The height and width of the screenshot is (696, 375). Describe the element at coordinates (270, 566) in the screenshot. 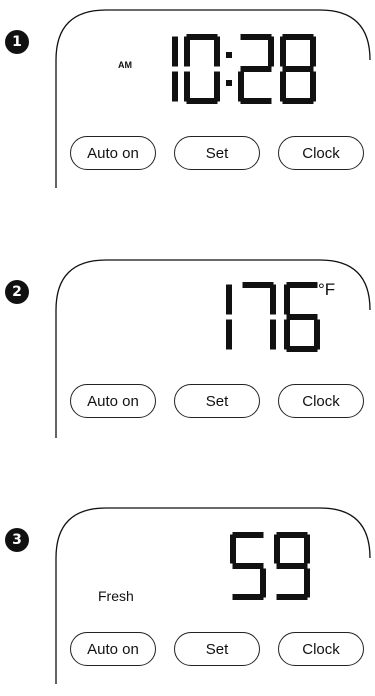

I see `countdown-display` at that location.